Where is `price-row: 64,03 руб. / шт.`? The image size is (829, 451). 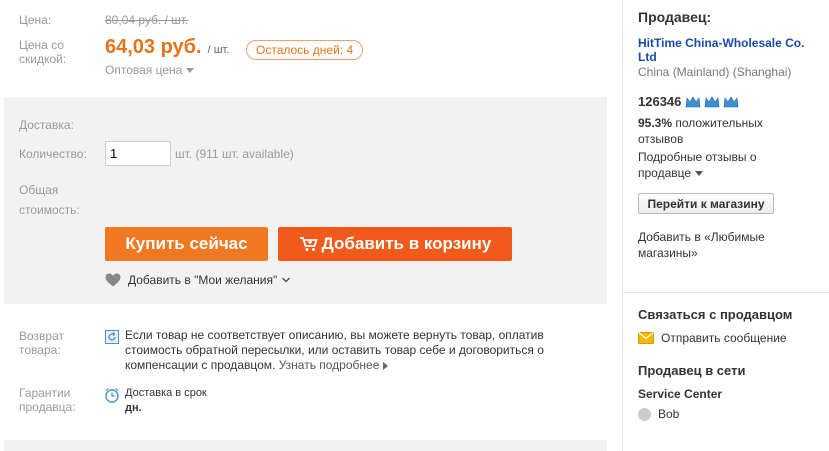 price-row: 64,03 руб. / шт. is located at coordinates (167, 47).